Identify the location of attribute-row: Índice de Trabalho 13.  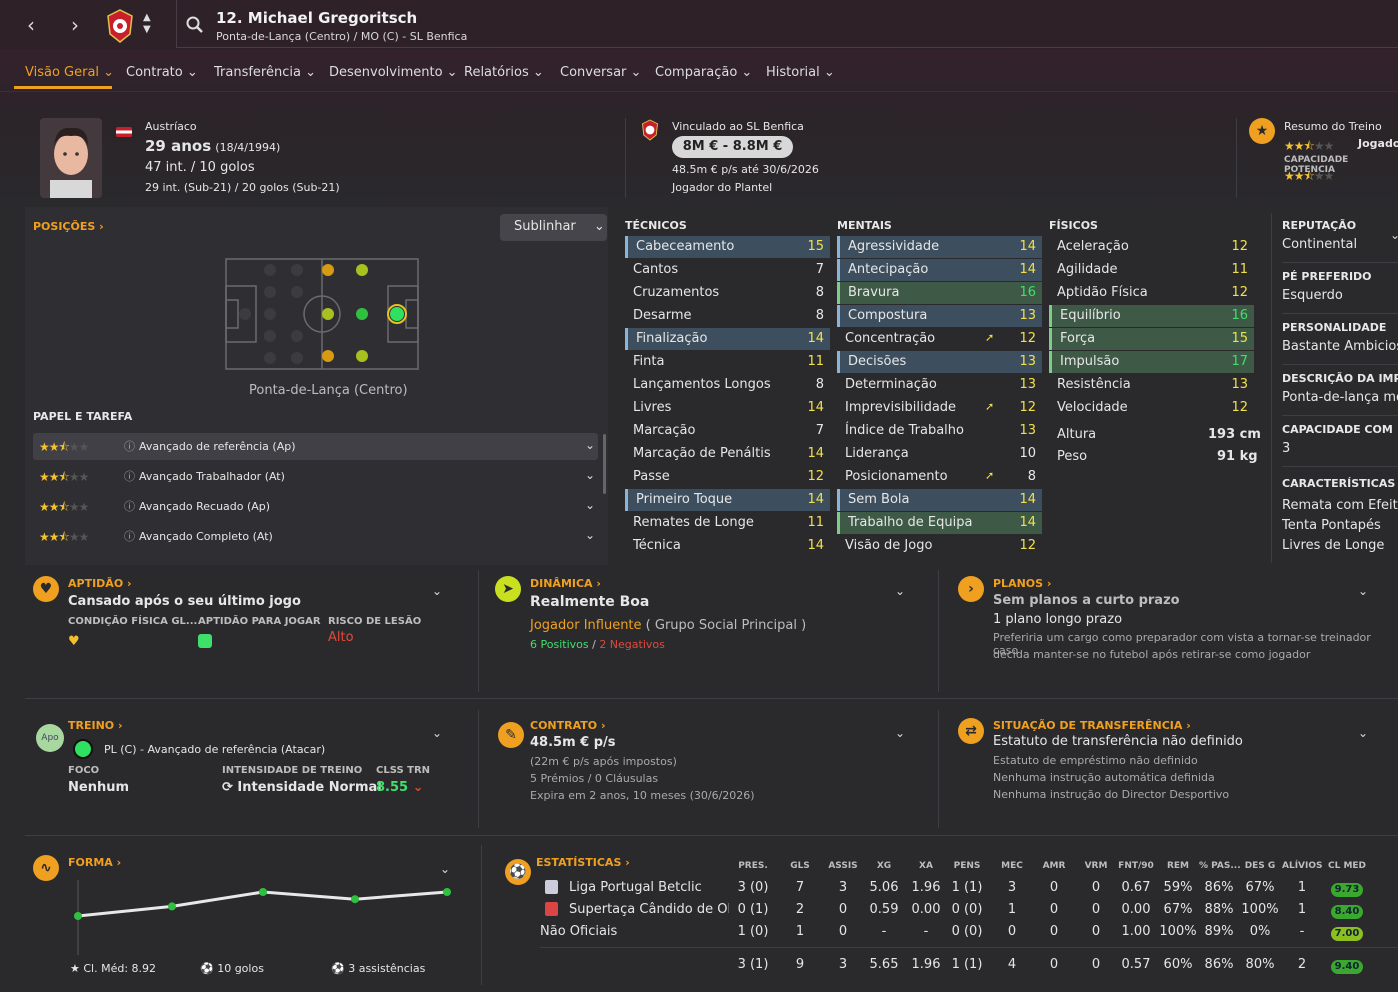
(939, 431).